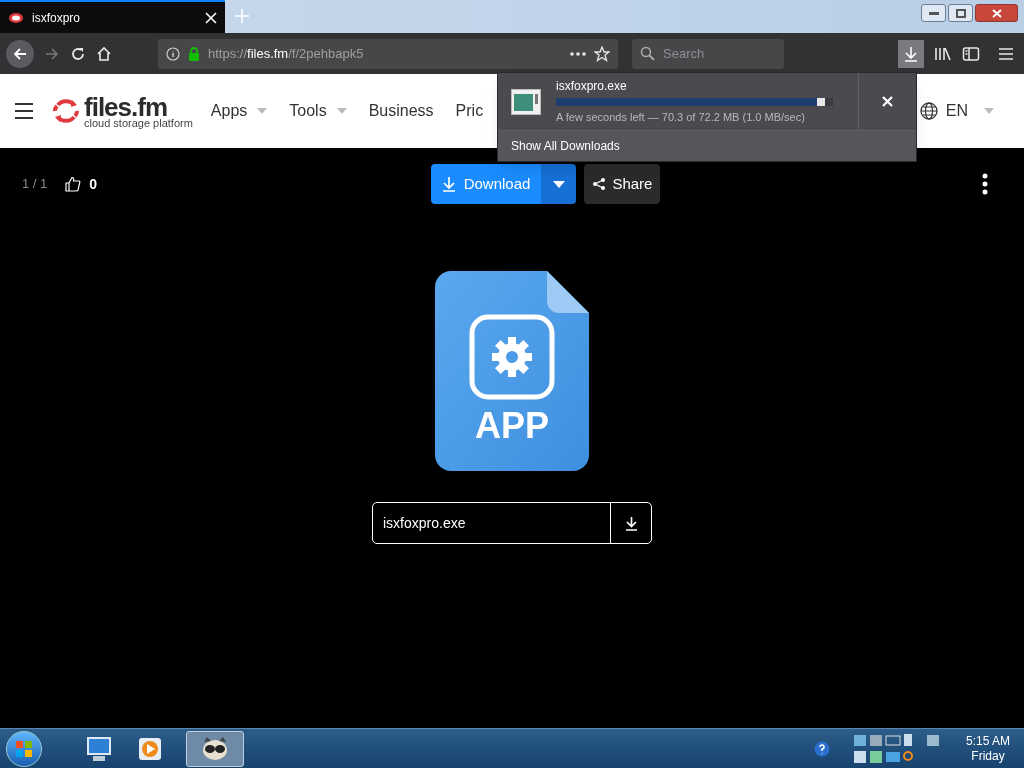  I want to click on logo-tagline: cloud storage platform, so click(138, 123).